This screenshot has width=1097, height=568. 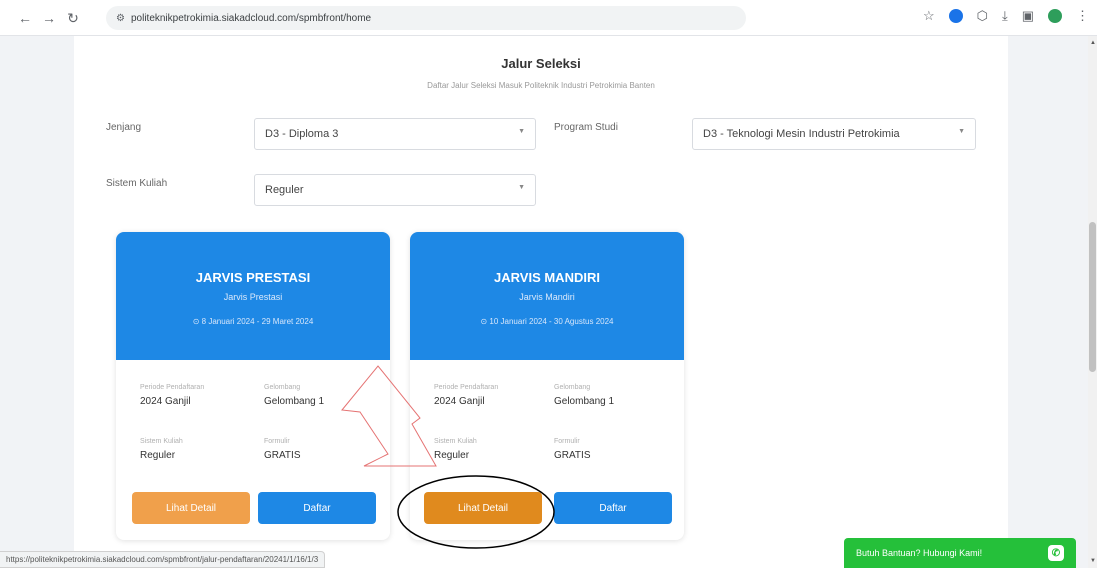 What do you see at coordinates (49, 18) in the screenshot?
I see `forward-icon: →` at bounding box center [49, 18].